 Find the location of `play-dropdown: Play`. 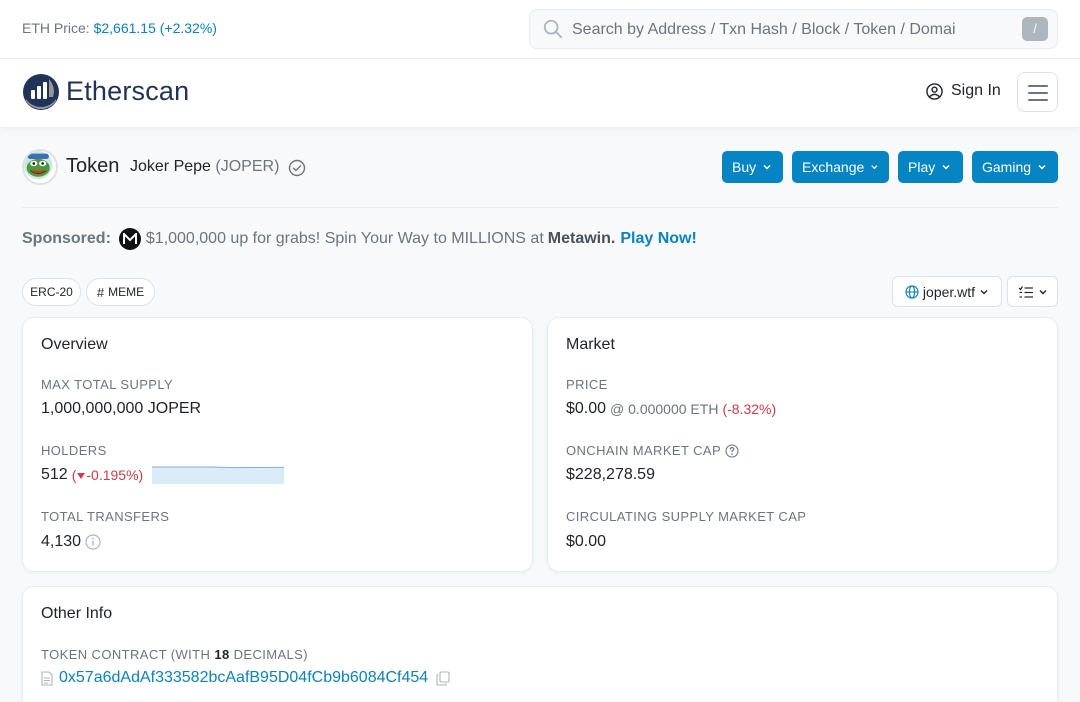

play-dropdown: Play is located at coordinates (930, 167).